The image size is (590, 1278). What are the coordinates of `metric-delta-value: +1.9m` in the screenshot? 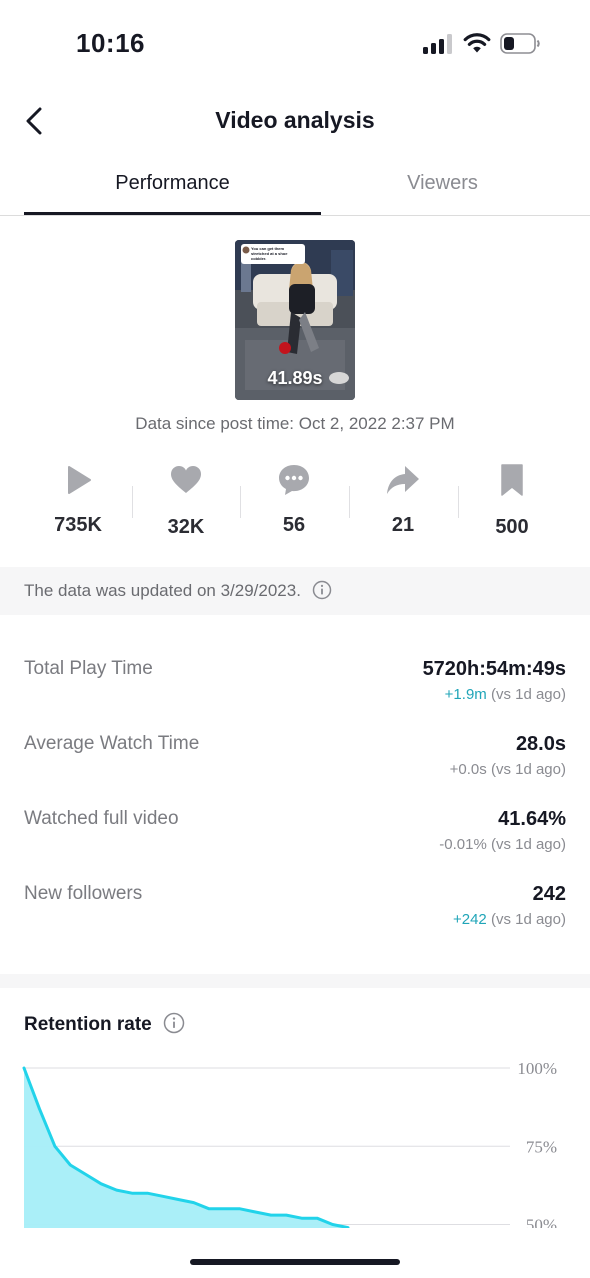 It's located at (465, 694).